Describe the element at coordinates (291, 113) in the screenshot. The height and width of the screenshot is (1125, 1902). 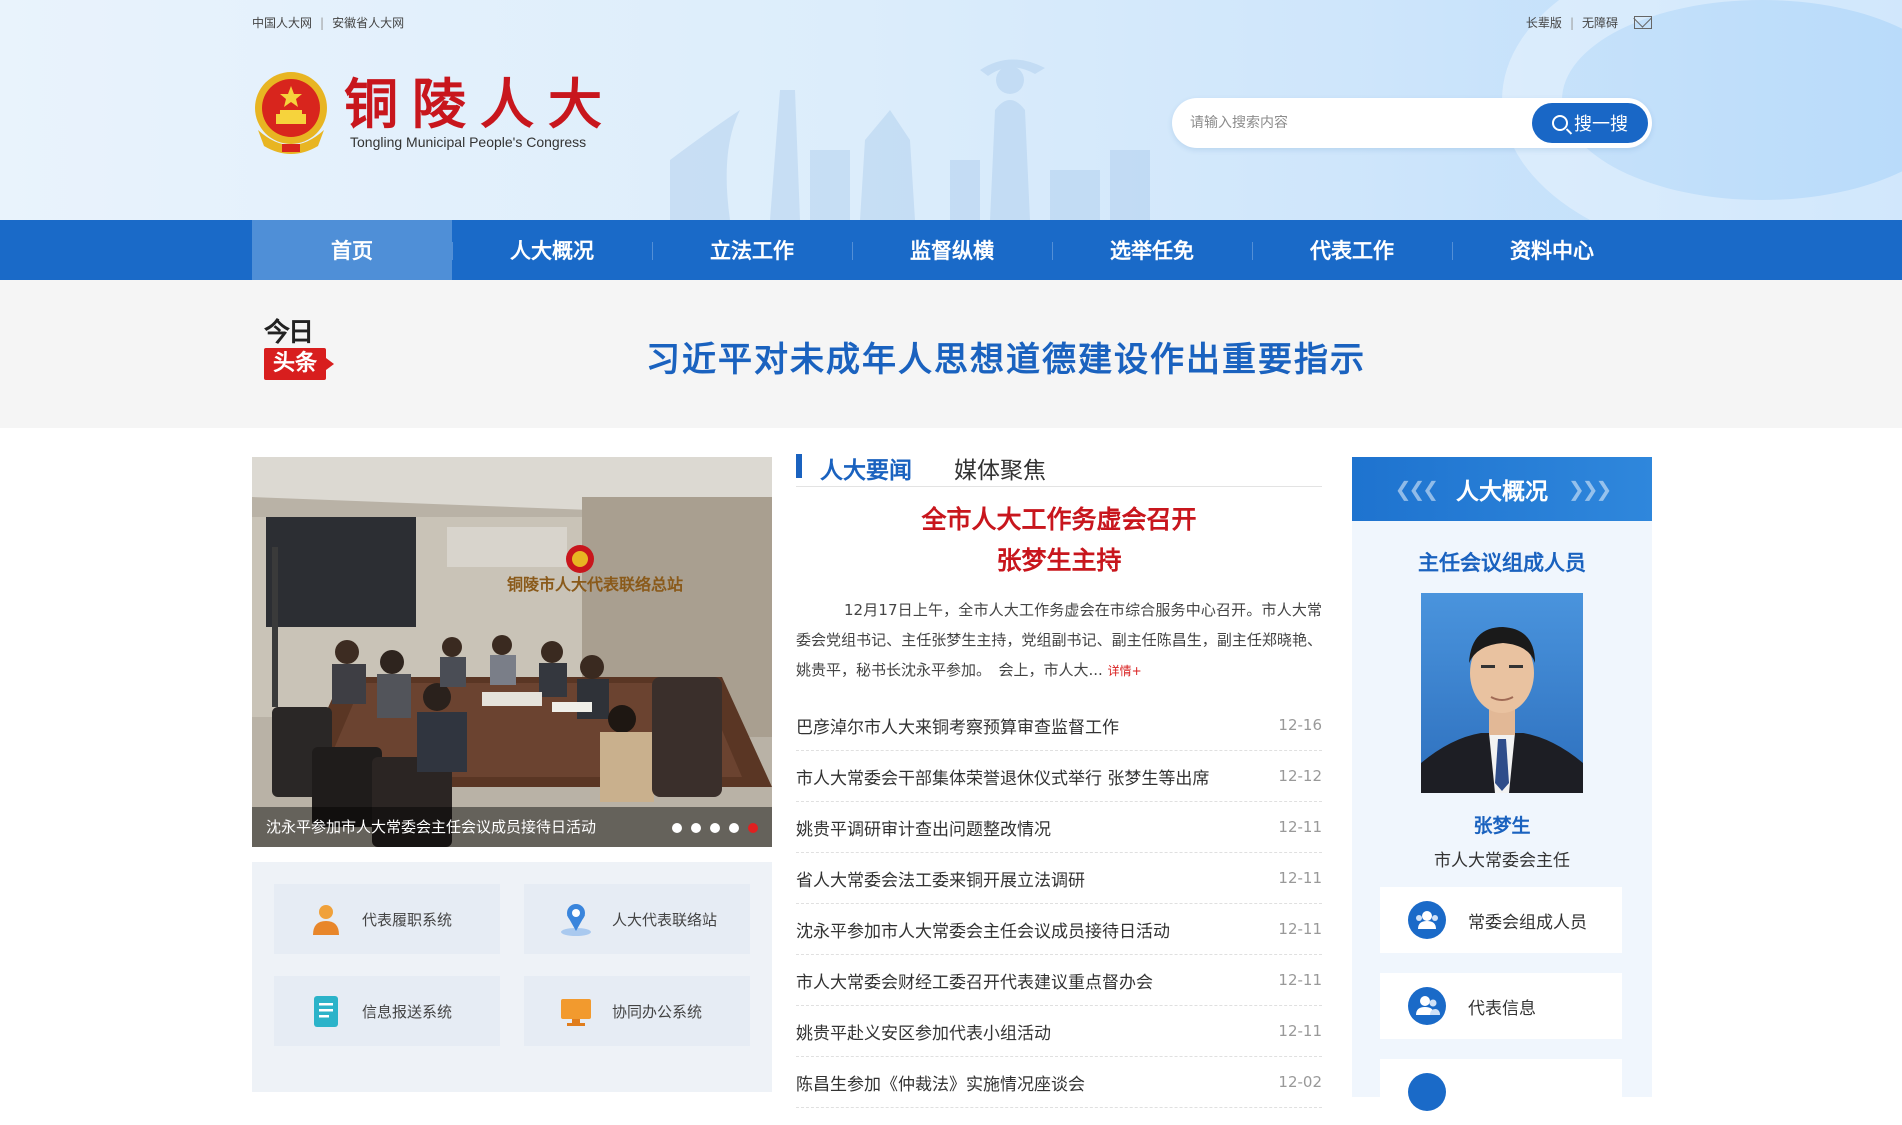
I see `national-emblem-icon` at that location.